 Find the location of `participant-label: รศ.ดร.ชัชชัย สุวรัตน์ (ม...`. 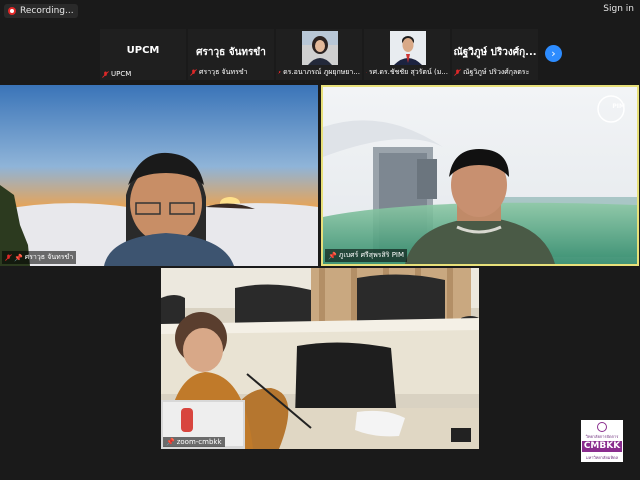

participant-label: รศ.ดร.ชัชชัย สุวรัตน์ (ม... is located at coordinates (407, 72).